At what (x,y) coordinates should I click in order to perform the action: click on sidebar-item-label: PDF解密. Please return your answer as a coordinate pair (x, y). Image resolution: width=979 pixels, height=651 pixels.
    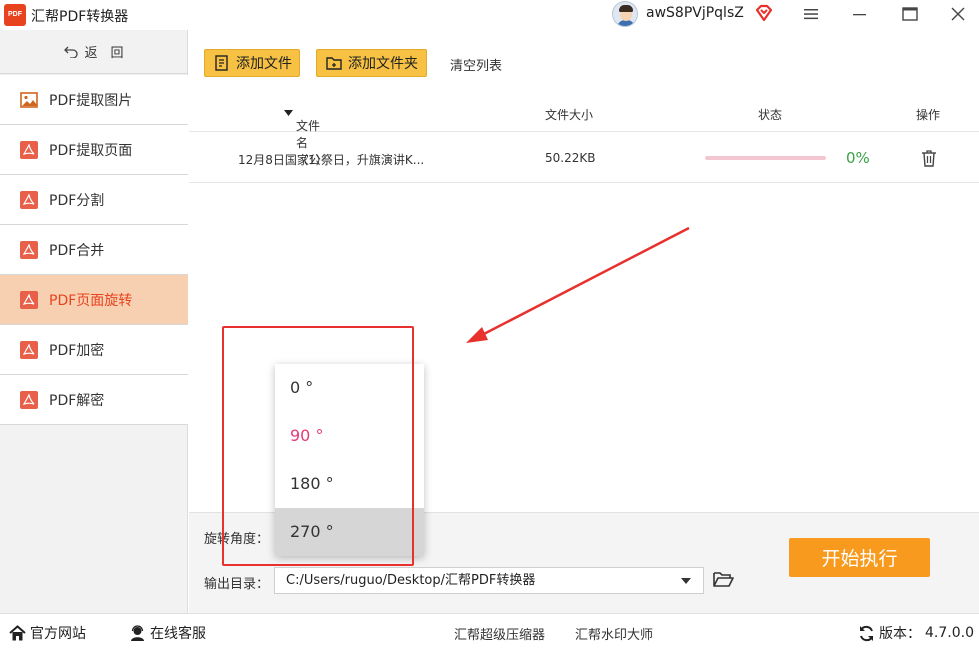
    Looking at the image, I should click on (77, 400).